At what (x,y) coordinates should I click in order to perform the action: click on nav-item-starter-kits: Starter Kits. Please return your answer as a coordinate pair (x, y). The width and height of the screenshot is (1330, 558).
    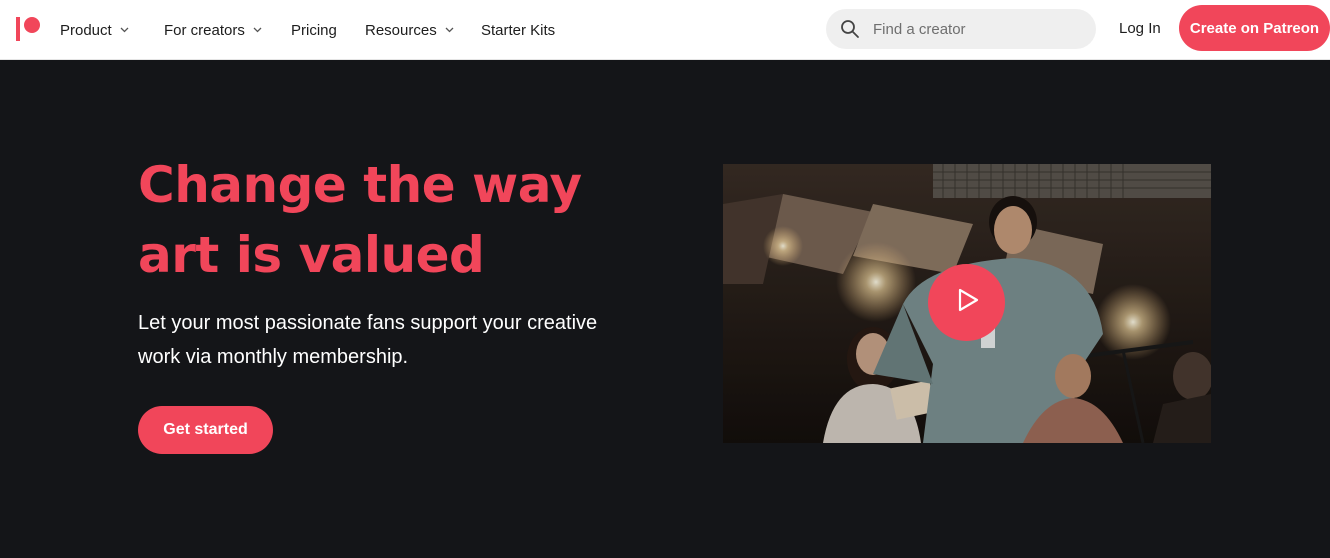
    Looking at the image, I should click on (518, 30).